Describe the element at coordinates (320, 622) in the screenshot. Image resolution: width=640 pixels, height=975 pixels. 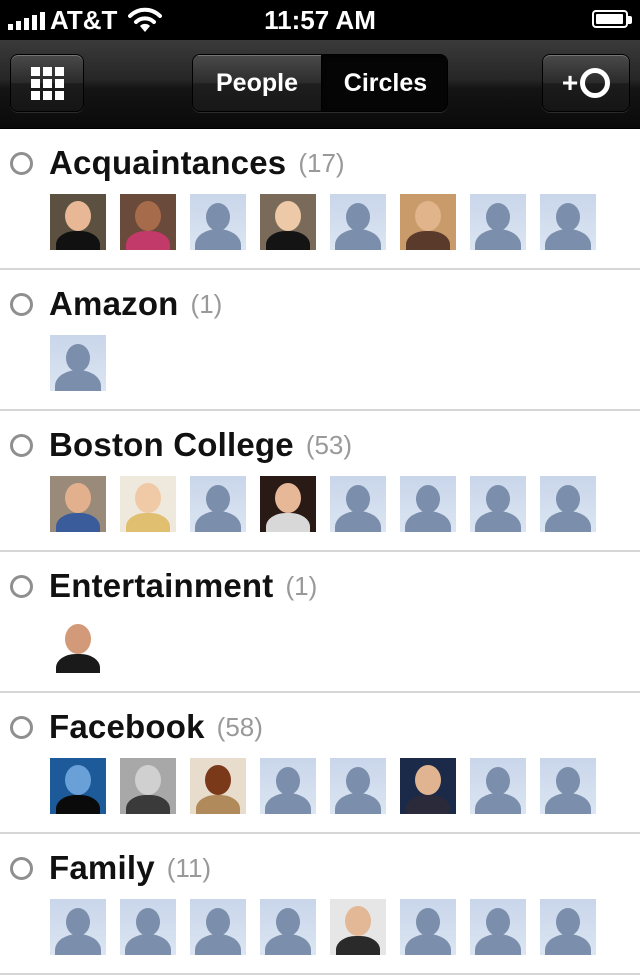
I see `circle-row: Entertainment (1)` at that location.